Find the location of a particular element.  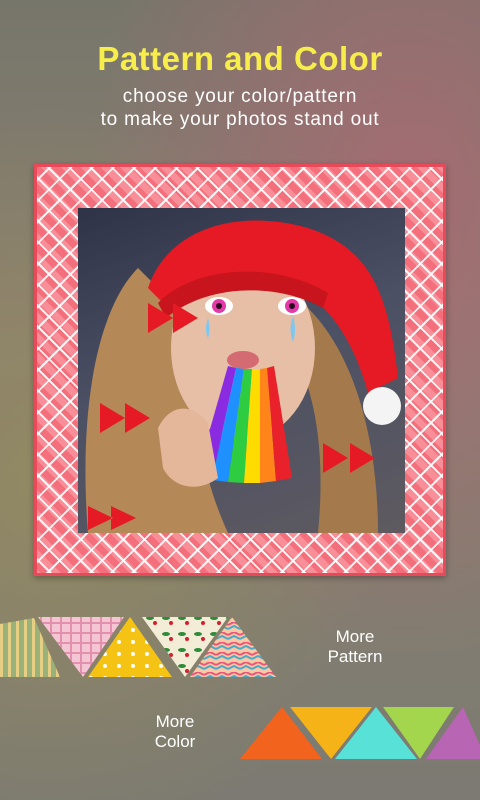

more-pattern-button: More Pattern is located at coordinates (355, 647).